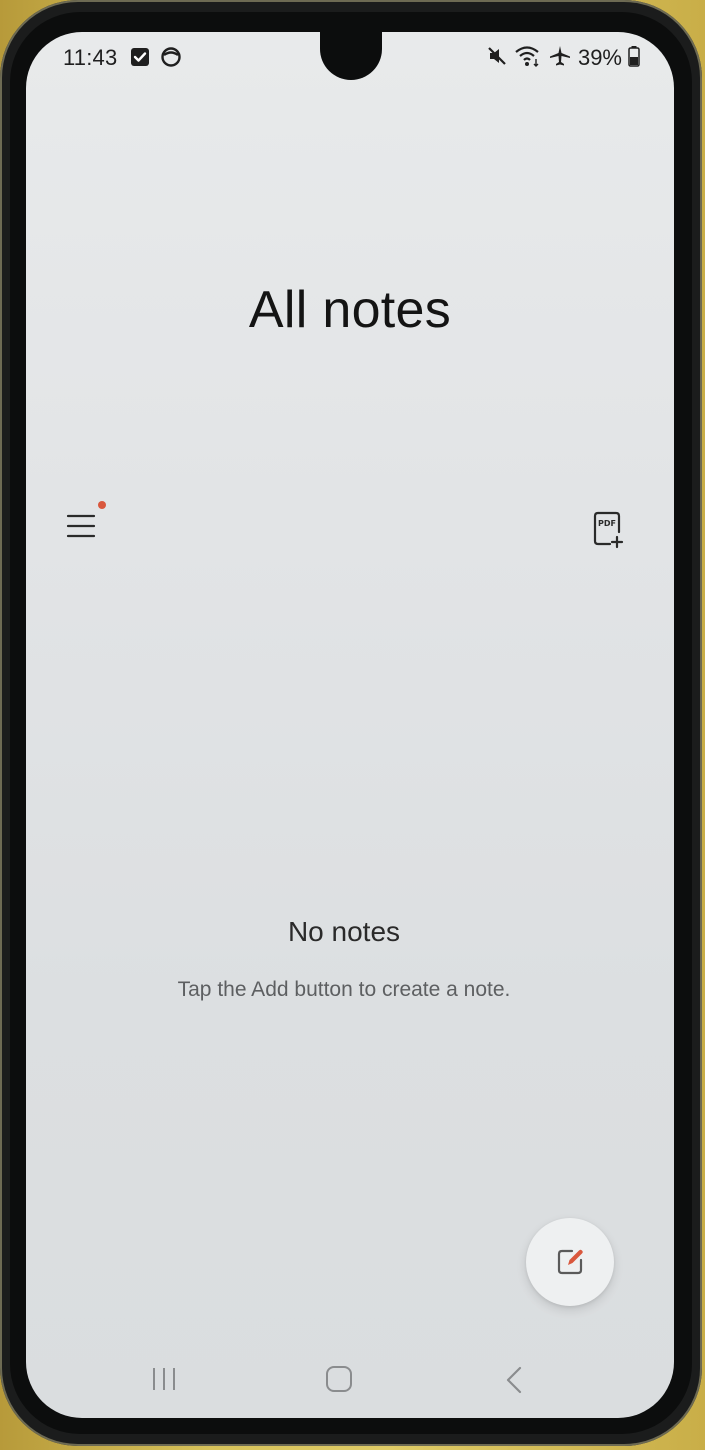 This screenshot has height=1450, width=705. Describe the element at coordinates (497, 58) in the screenshot. I see `mute-icon` at that location.